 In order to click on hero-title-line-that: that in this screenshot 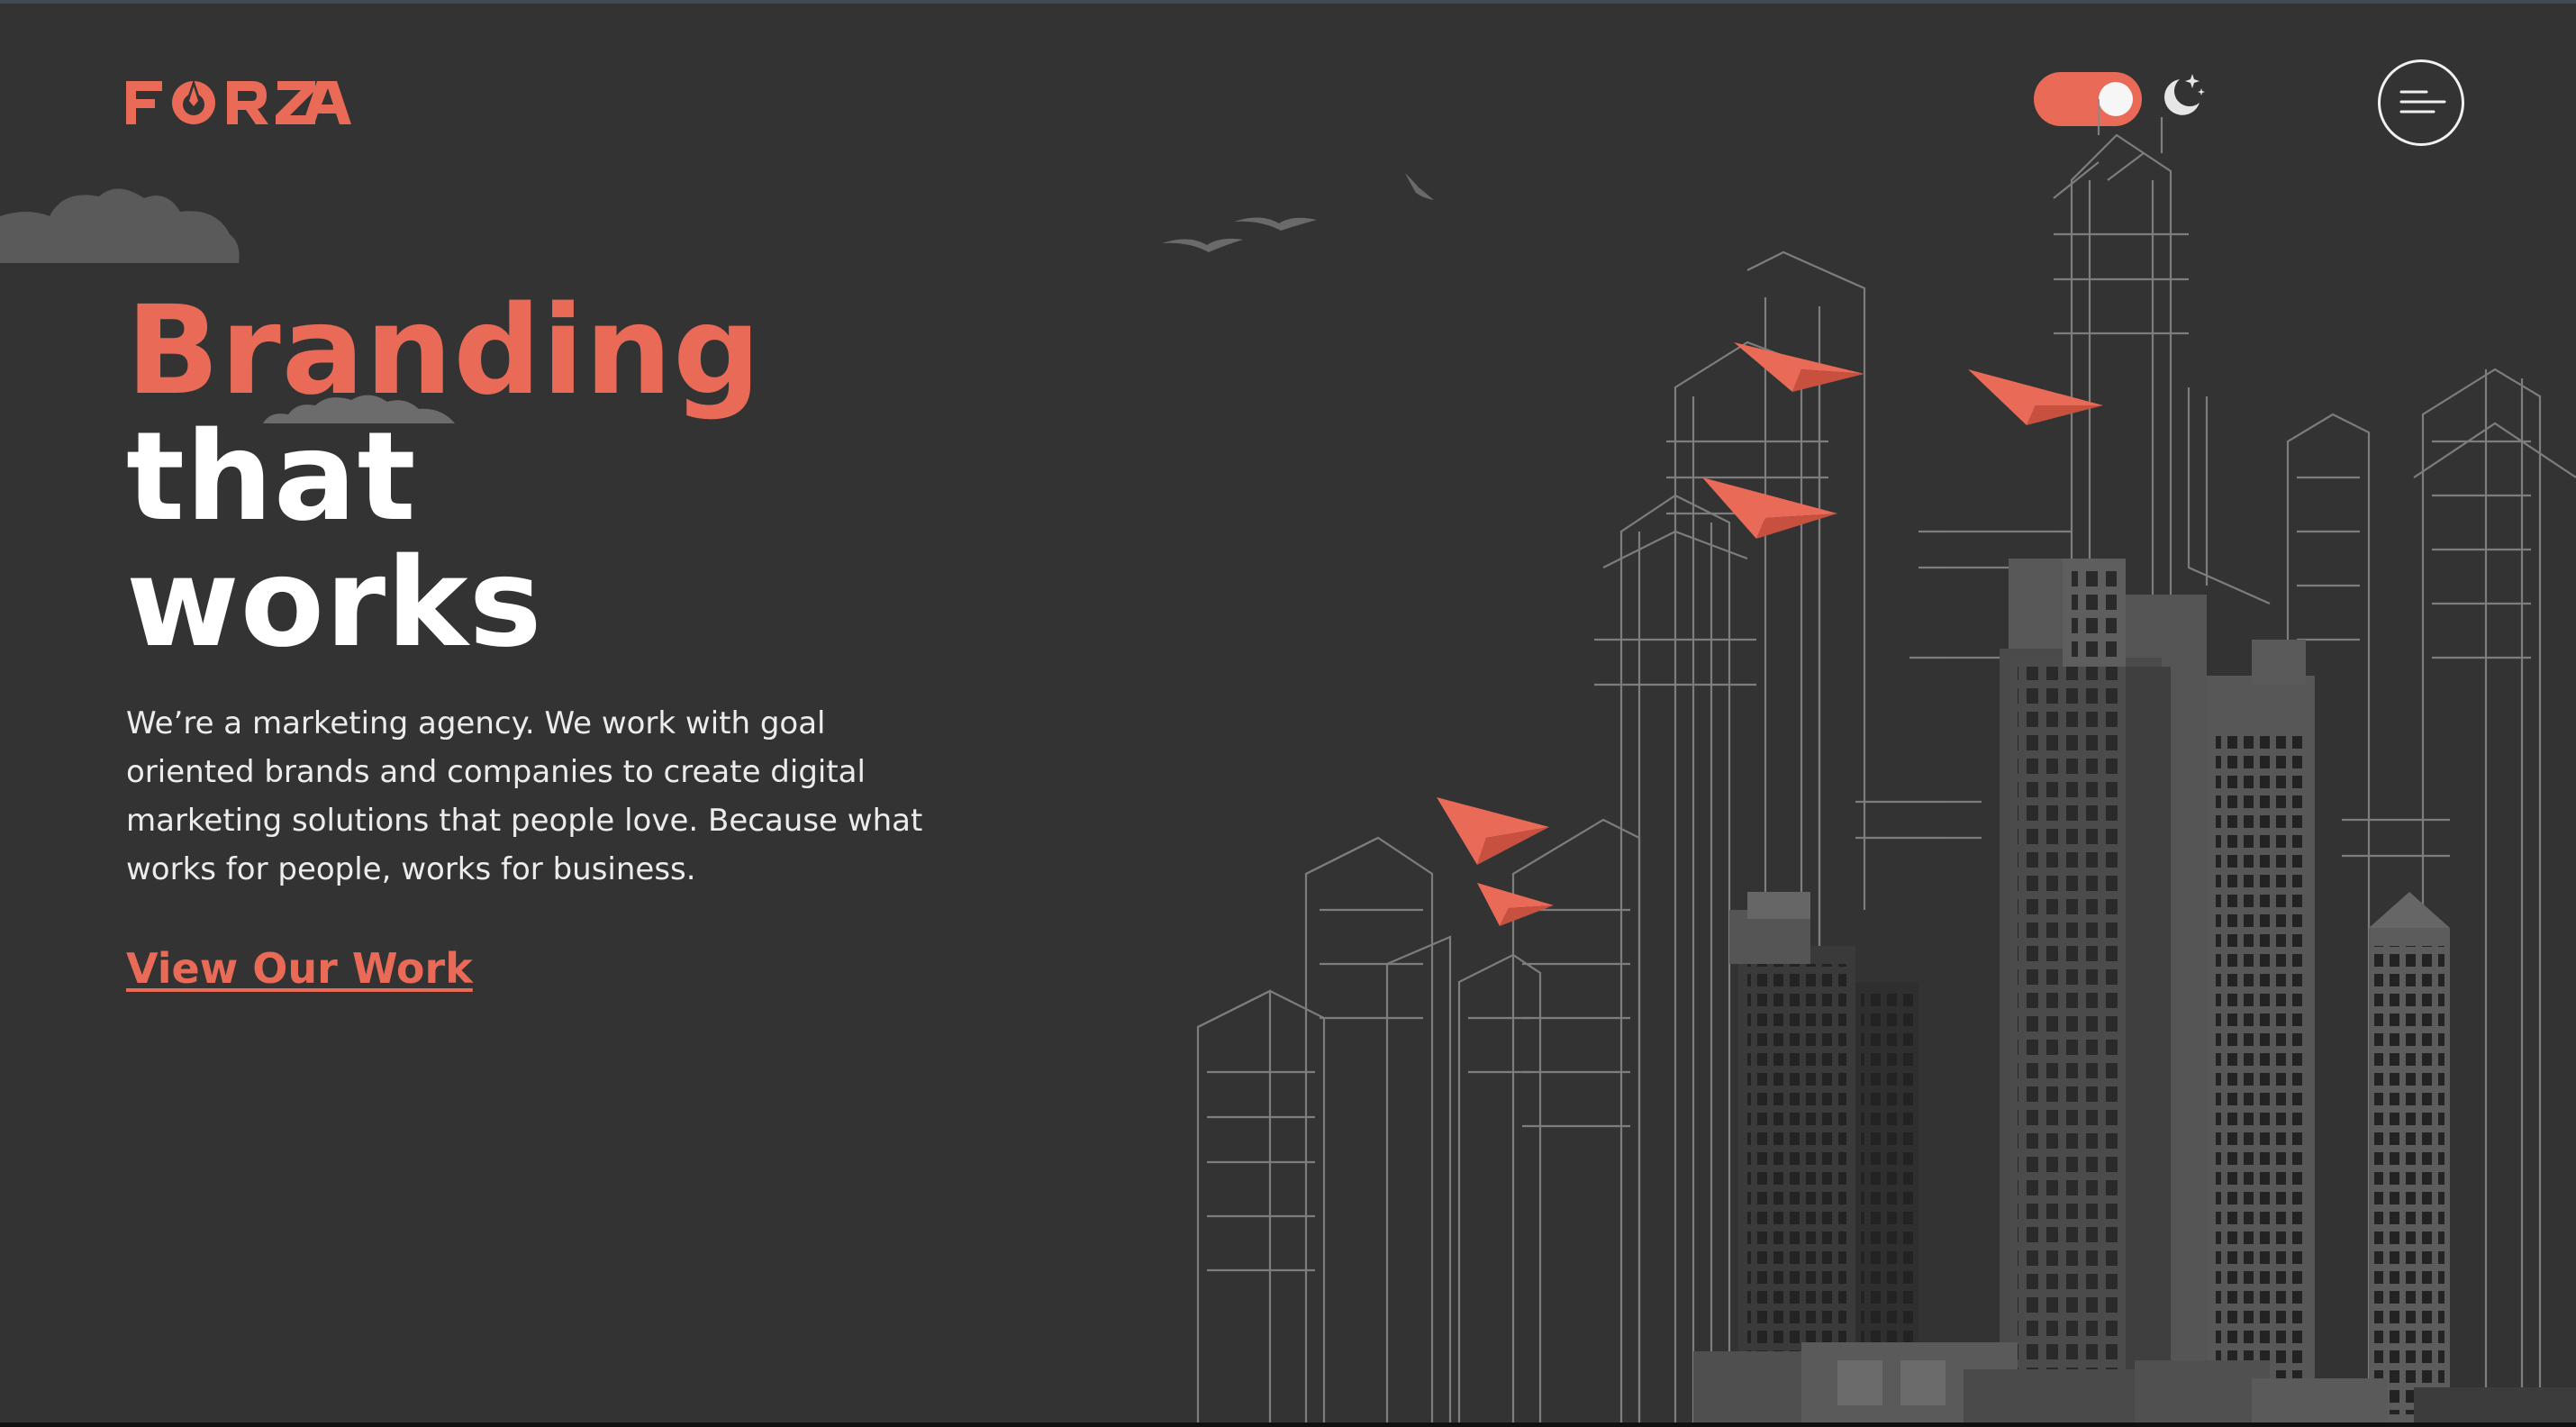, I will do `click(271, 477)`.